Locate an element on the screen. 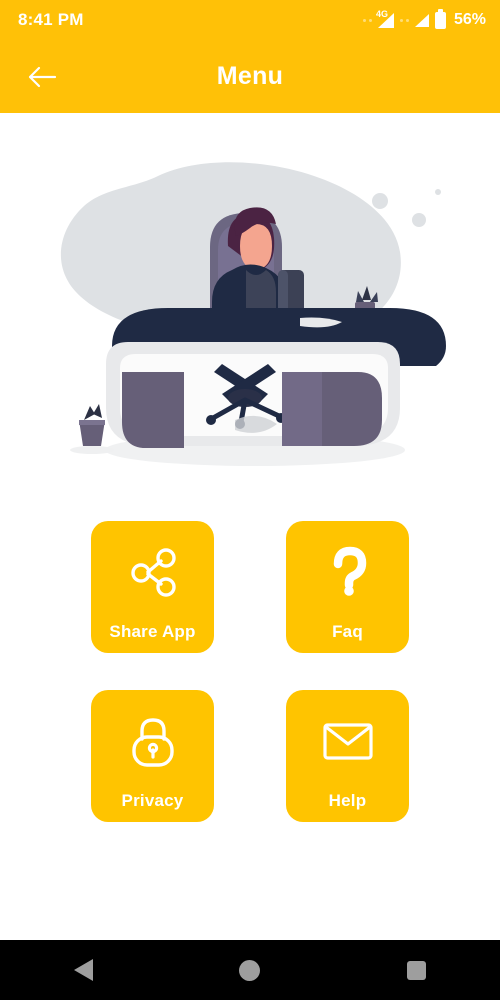 This screenshot has height=1000, width=500. menu-tile-help: Help is located at coordinates (347, 756).